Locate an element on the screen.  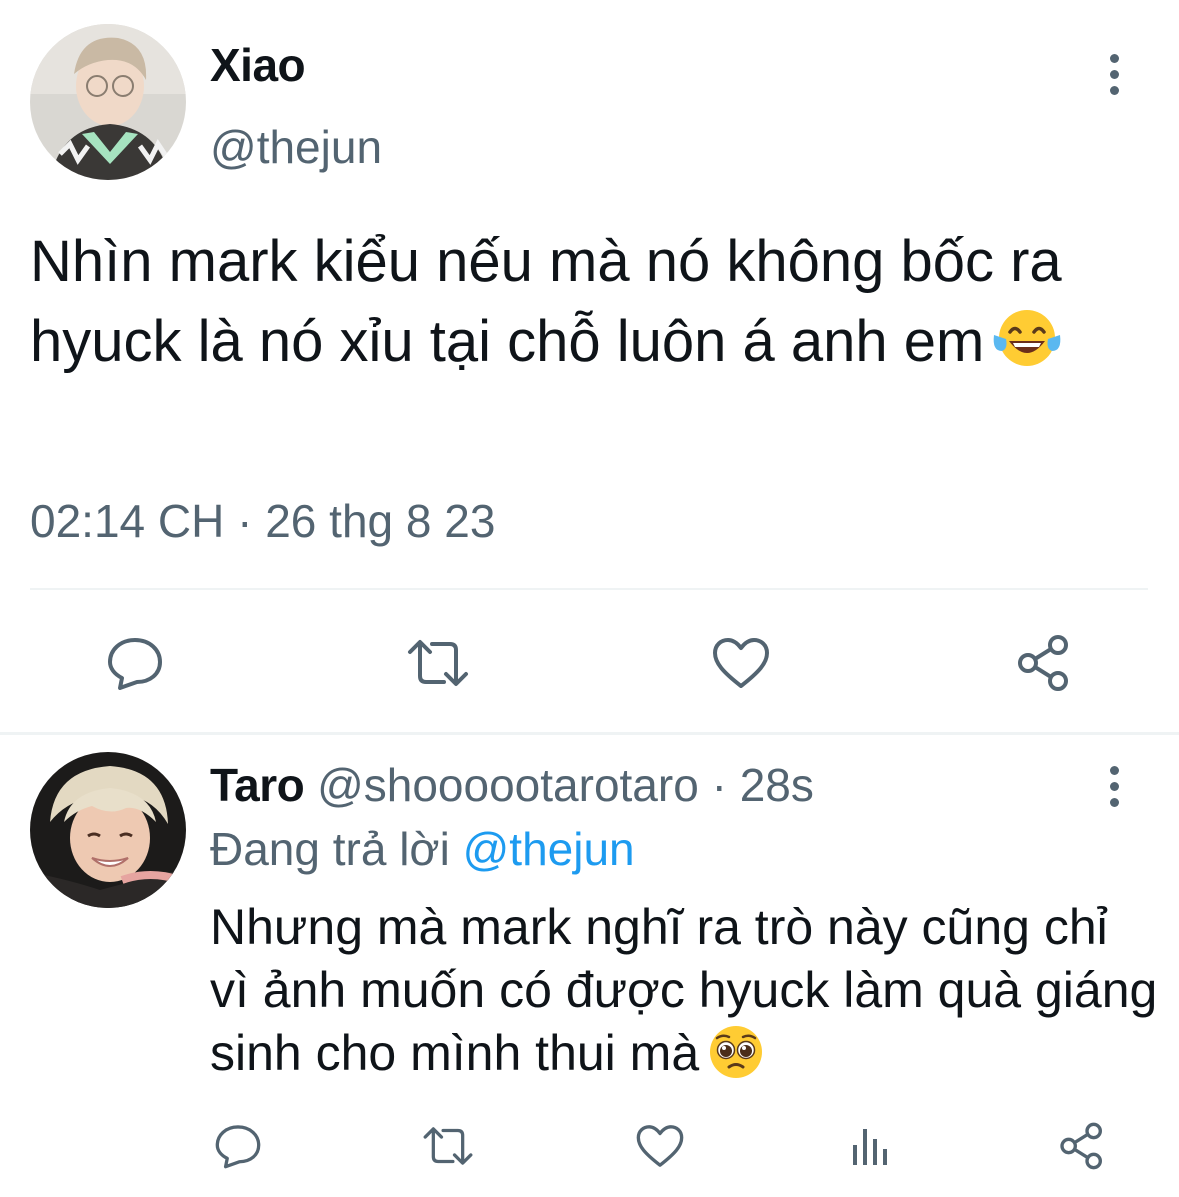
thread-separator is located at coordinates (589, 733).